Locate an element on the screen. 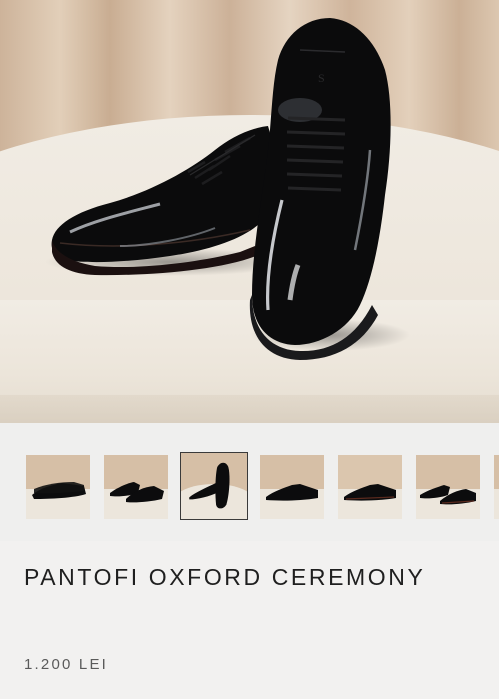 Image resolution: width=499 pixels, height=699 pixels. product-title: PANTOFI OXFORD CEREMONY is located at coordinates (225, 577).